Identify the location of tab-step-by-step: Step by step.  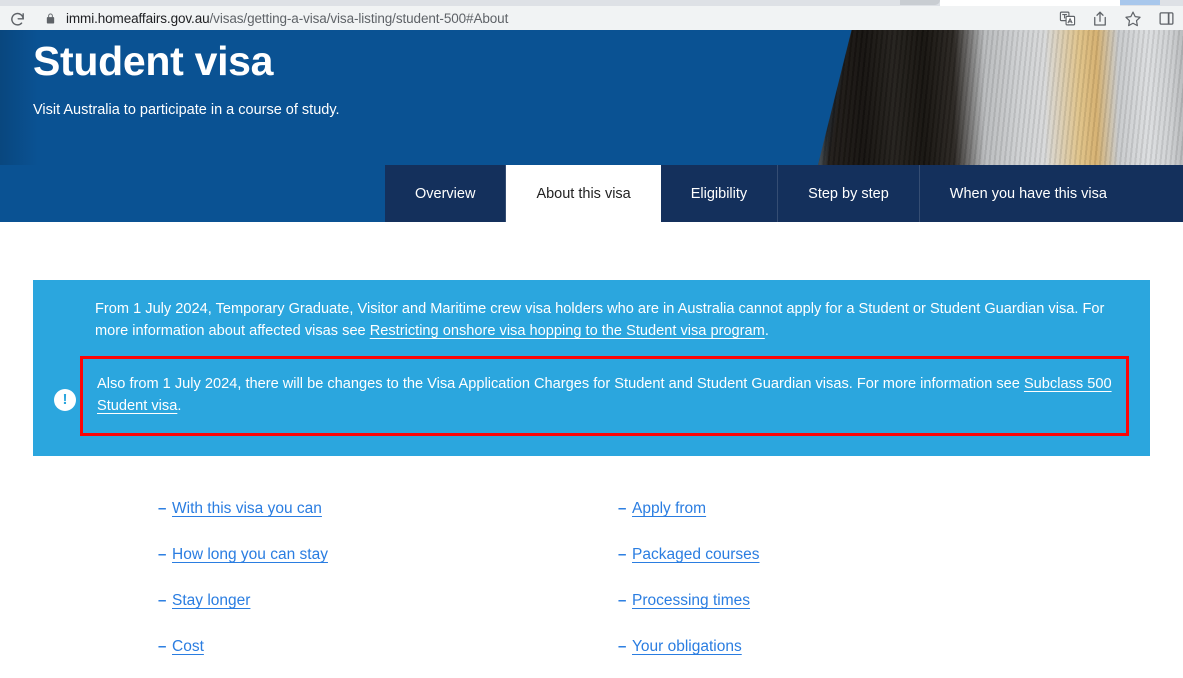
(849, 193).